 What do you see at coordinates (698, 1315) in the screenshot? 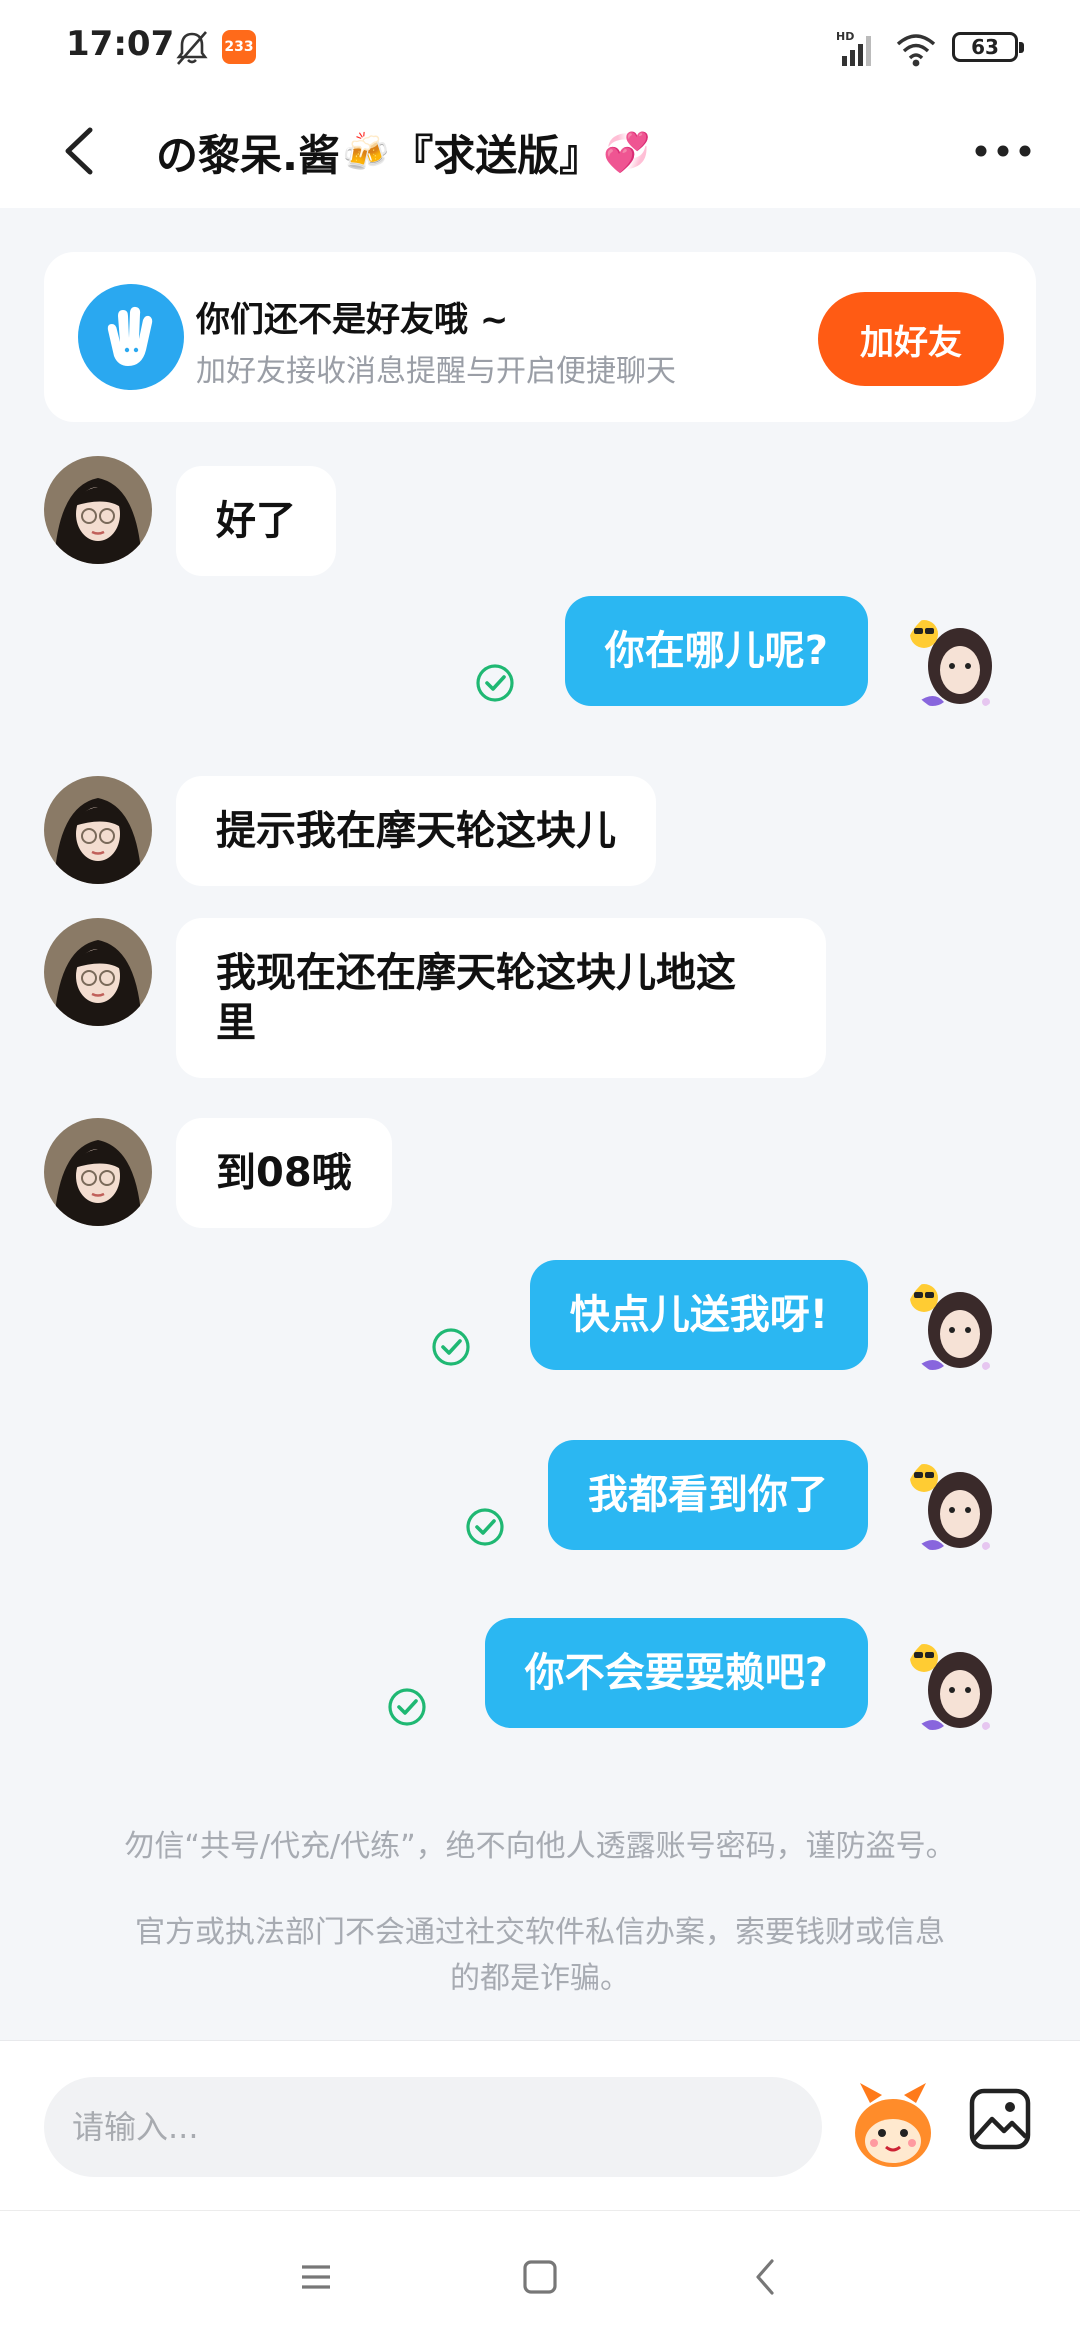
I see `message-bubble-outgoing: 快点儿送我呀!` at bounding box center [698, 1315].